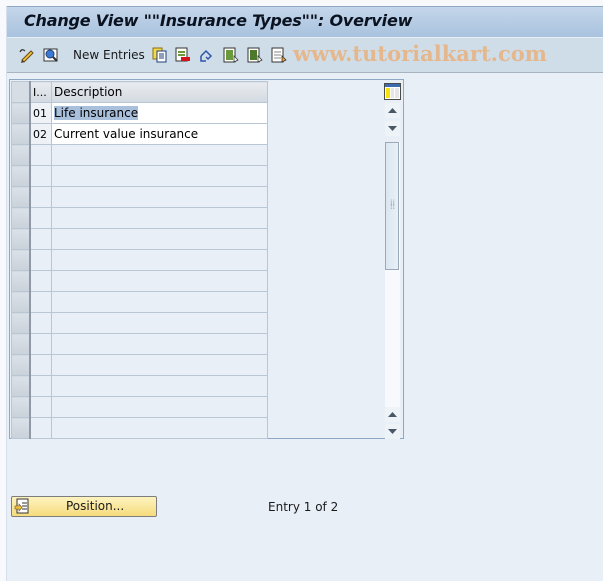  I want to click on vertical-scrollbar: ⁞⁞ ⁞⁞, so click(392, 260).